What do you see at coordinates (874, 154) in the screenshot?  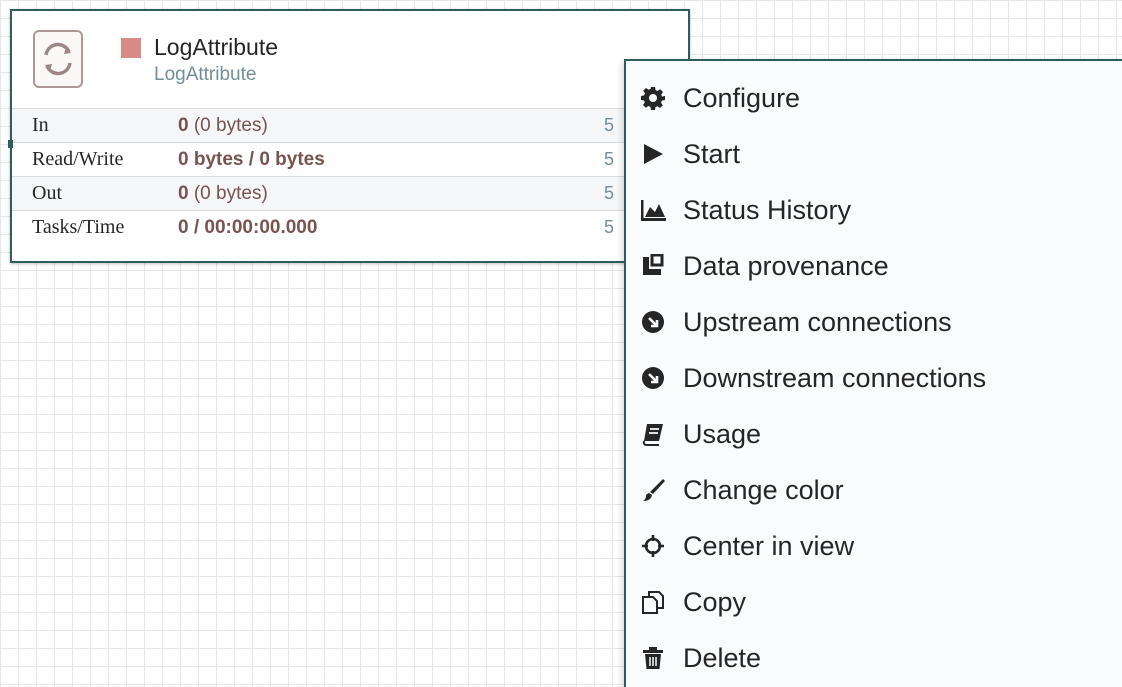 I see `menu-item-start: Start` at bounding box center [874, 154].